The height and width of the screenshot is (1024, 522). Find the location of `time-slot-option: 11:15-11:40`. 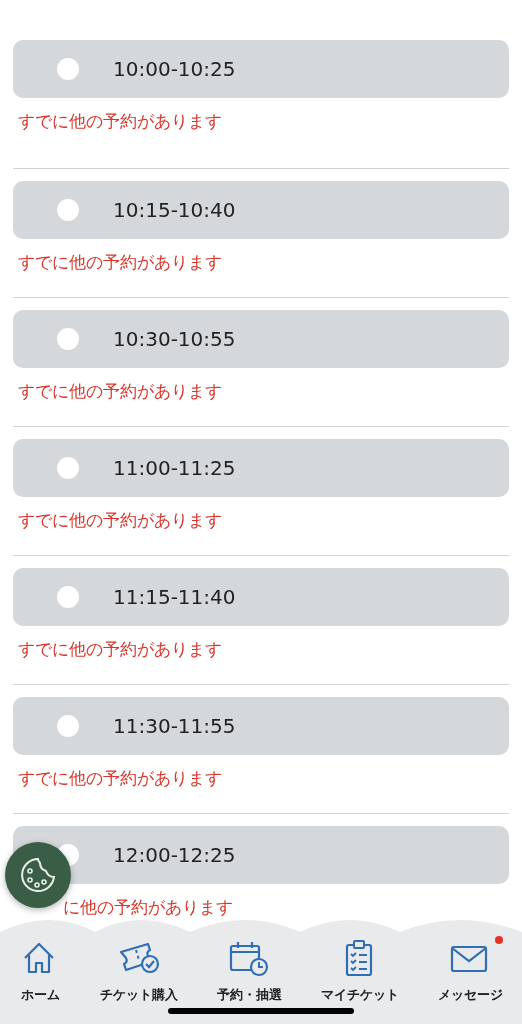

time-slot-option: 11:15-11:40 is located at coordinates (261, 597).